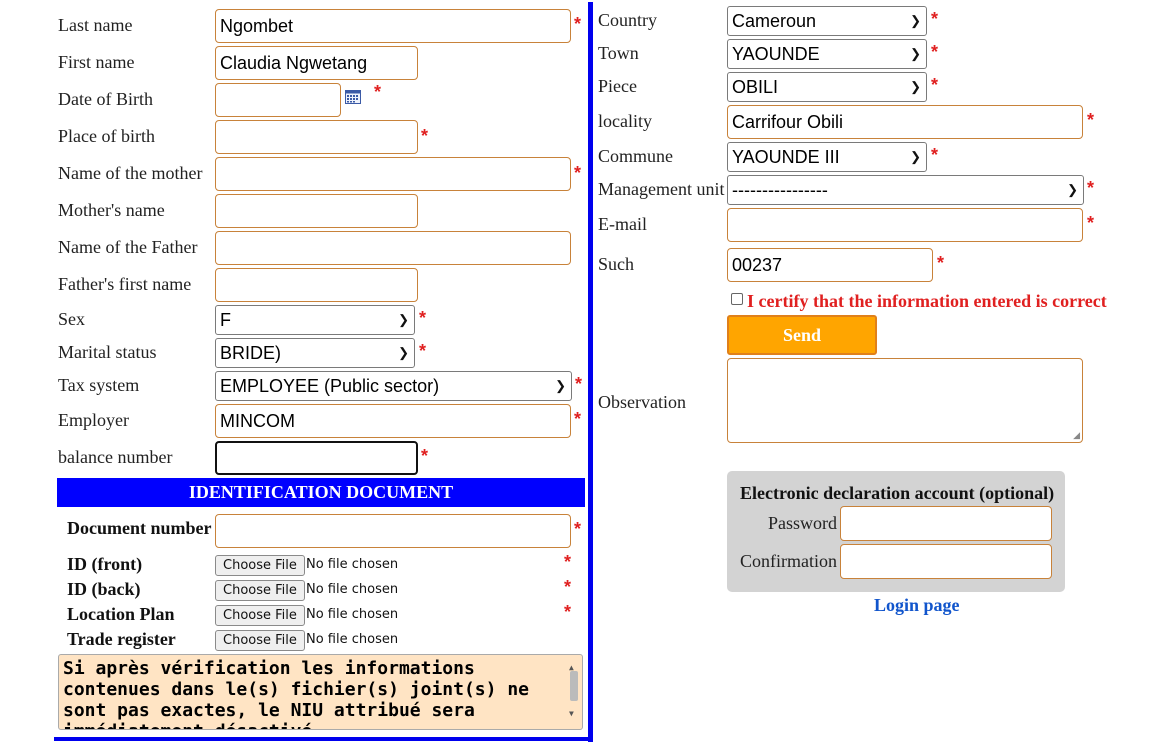  What do you see at coordinates (96, 62) in the screenshot?
I see `first-name-label: First name` at bounding box center [96, 62].